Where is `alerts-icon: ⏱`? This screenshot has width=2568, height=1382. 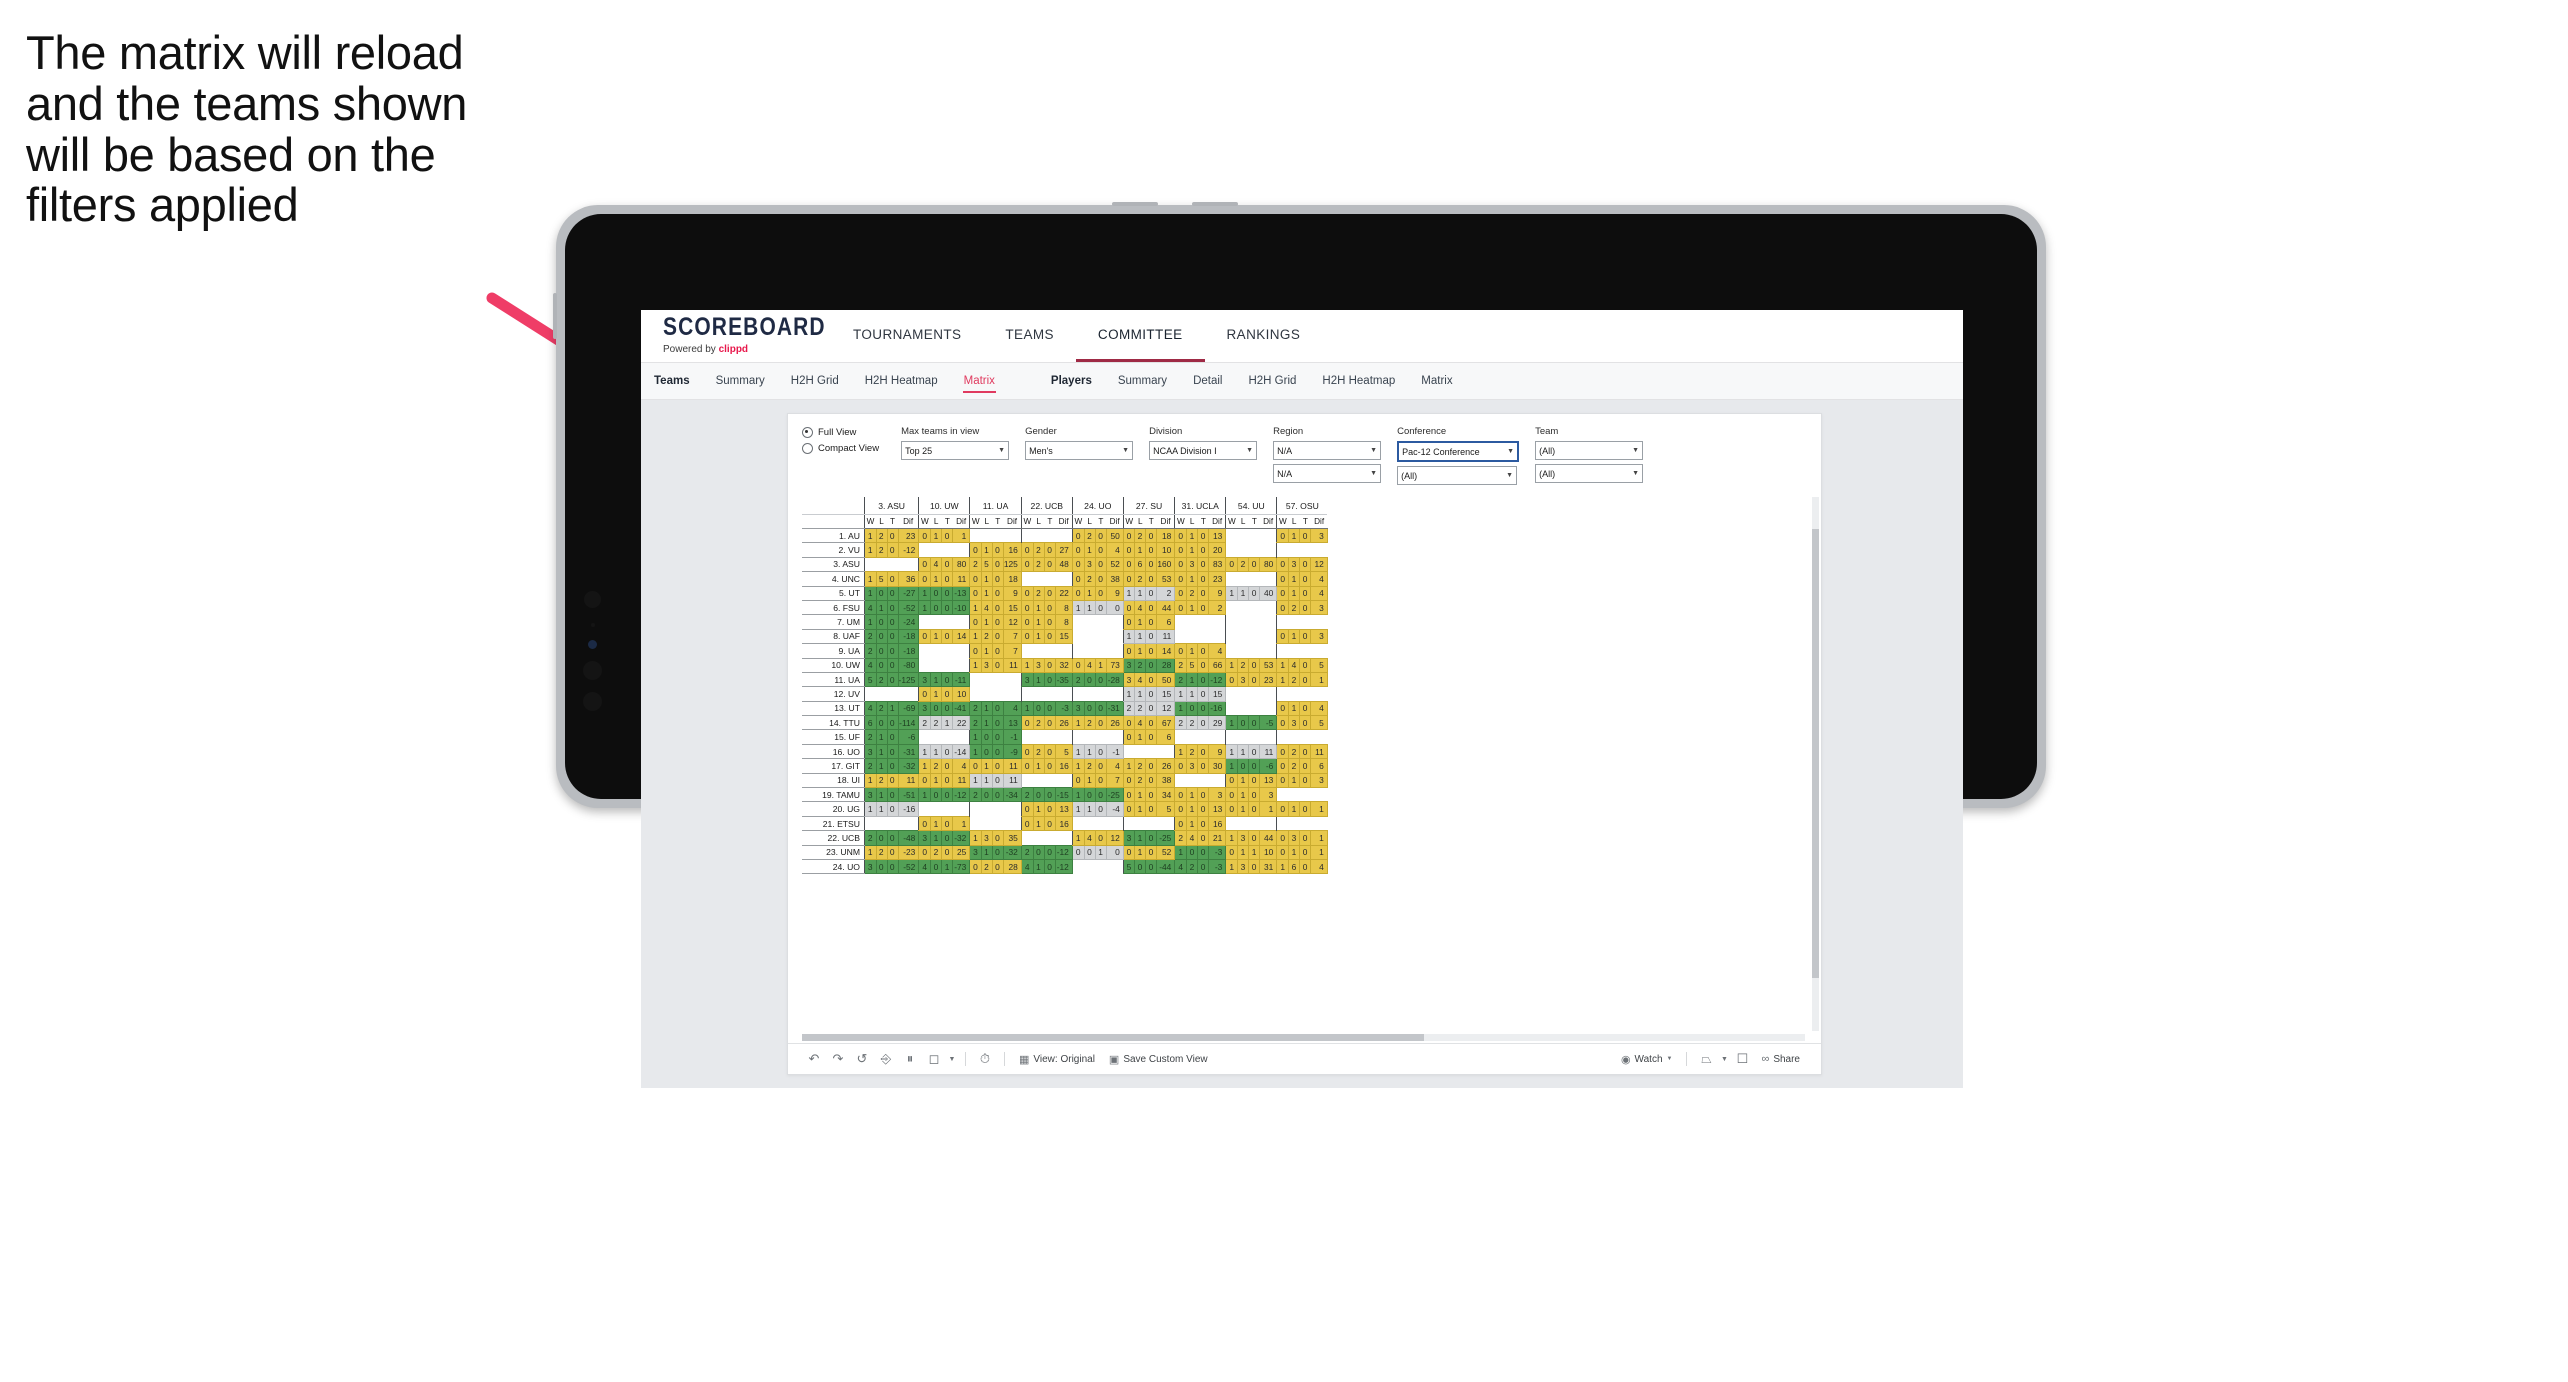 alerts-icon: ⏱ is located at coordinates (985, 1059).